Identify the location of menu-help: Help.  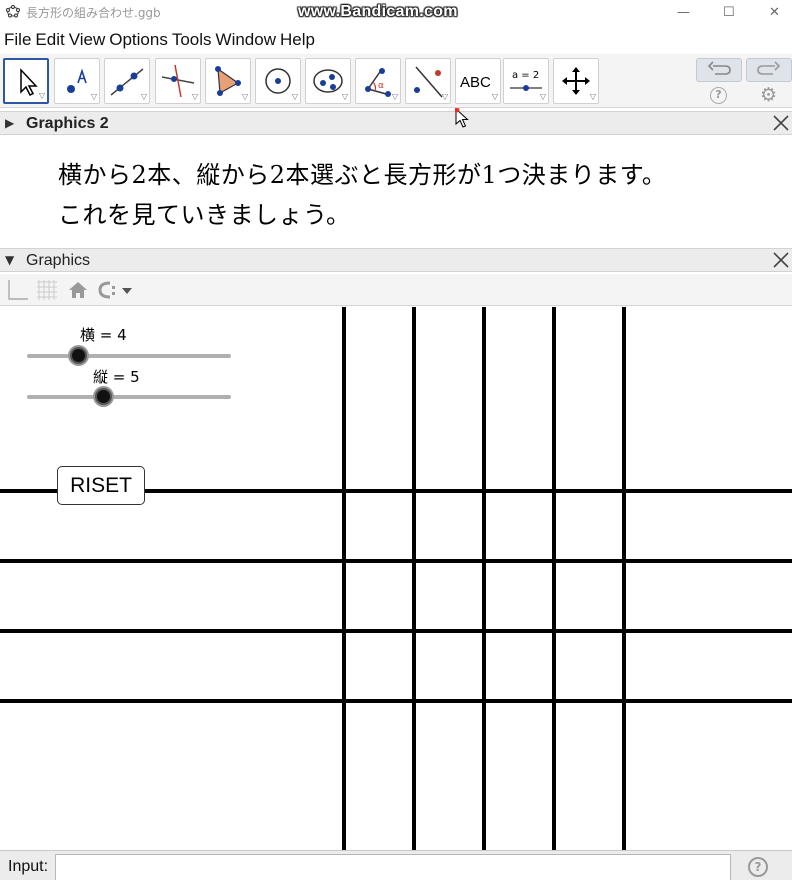
(295, 40).